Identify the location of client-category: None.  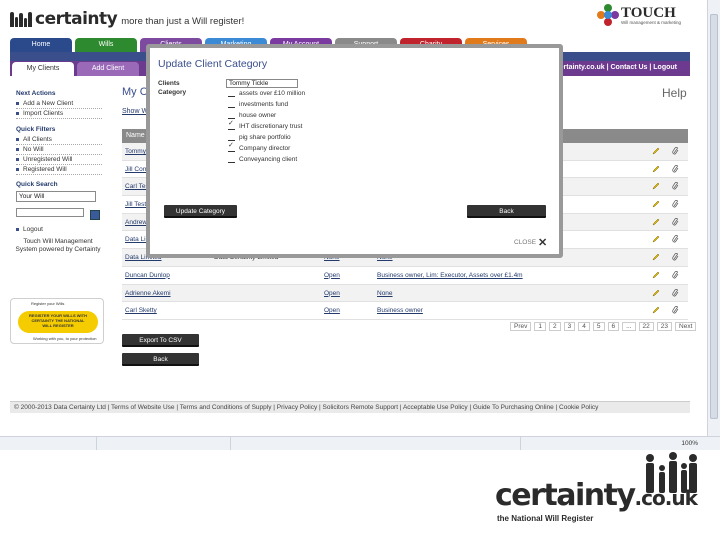
(385, 293).